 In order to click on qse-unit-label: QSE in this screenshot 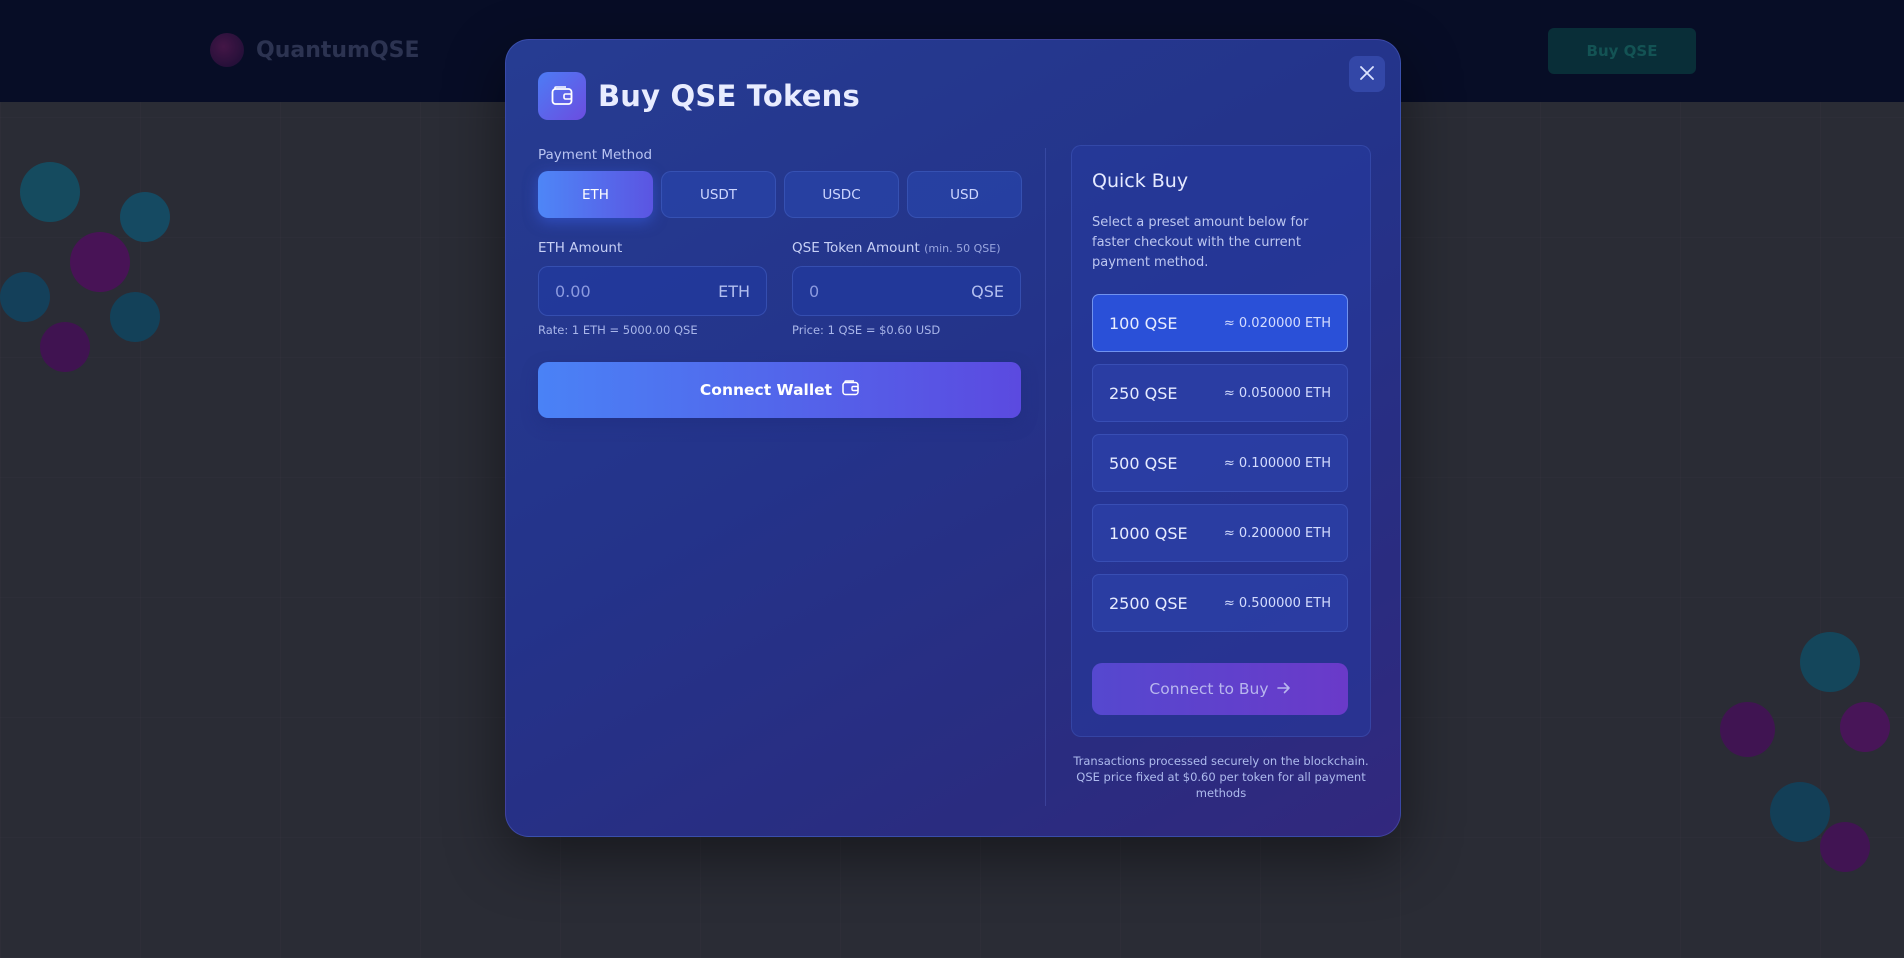, I will do `click(987, 291)`.